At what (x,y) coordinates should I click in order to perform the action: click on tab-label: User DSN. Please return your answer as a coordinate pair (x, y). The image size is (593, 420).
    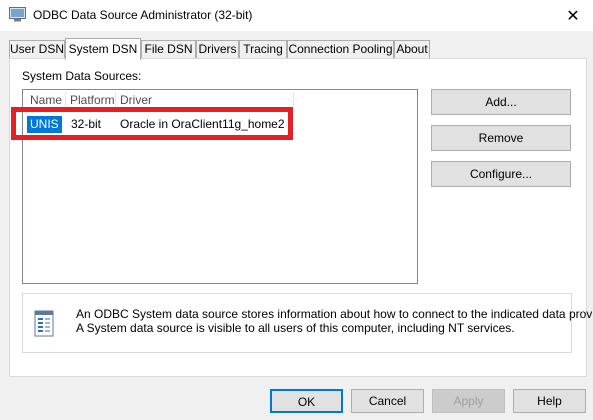
    Looking at the image, I should click on (37, 49).